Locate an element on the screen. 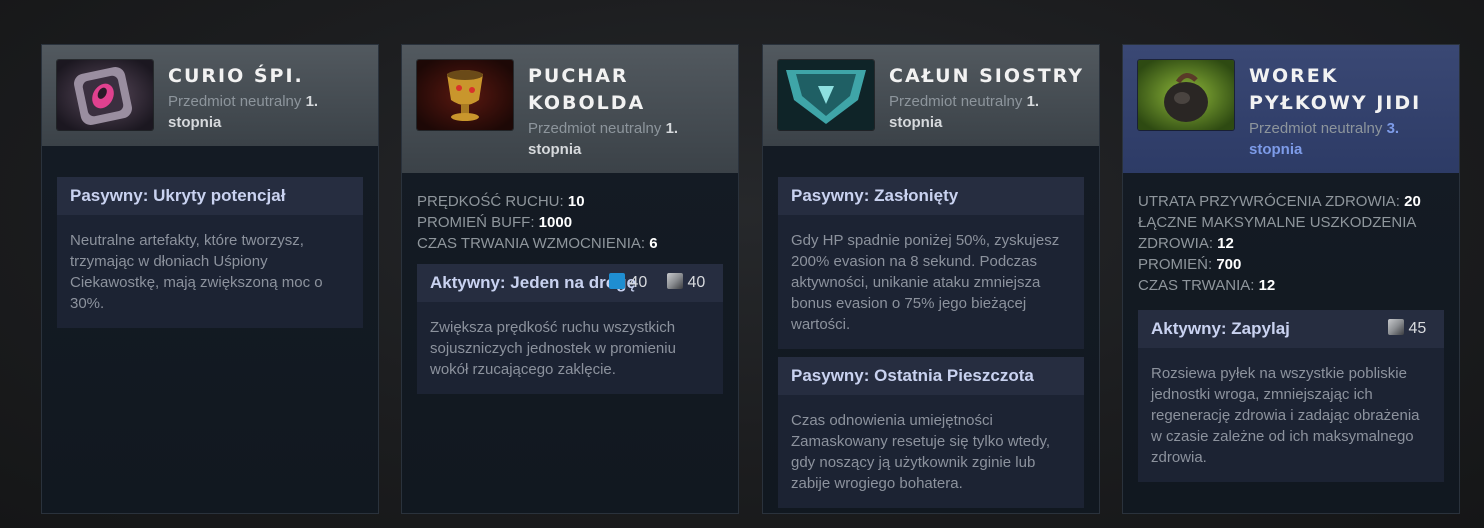 Image resolution: width=1484 pixels, height=528 pixels. item-header: CURIO ŚPI. Przedmiot neutralny 1. stopnia is located at coordinates (210, 95).